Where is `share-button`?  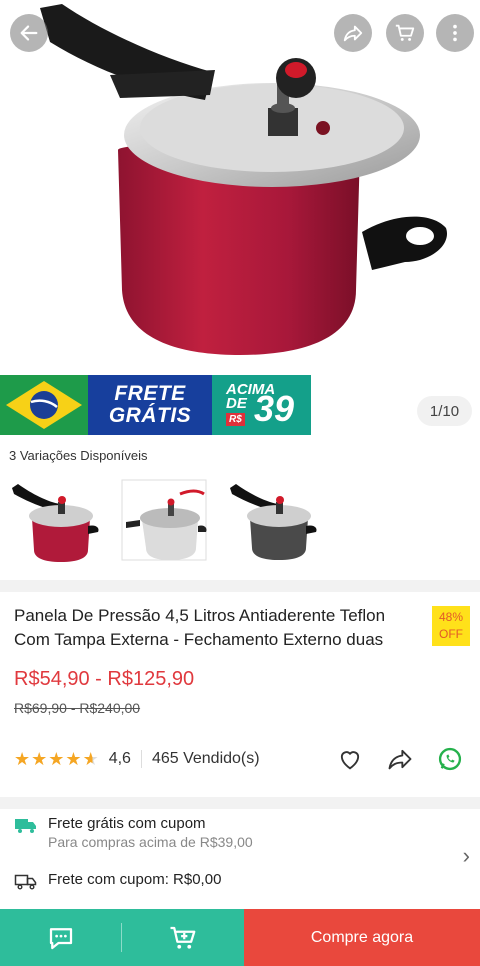
share-button is located at coordinates (353, 33).